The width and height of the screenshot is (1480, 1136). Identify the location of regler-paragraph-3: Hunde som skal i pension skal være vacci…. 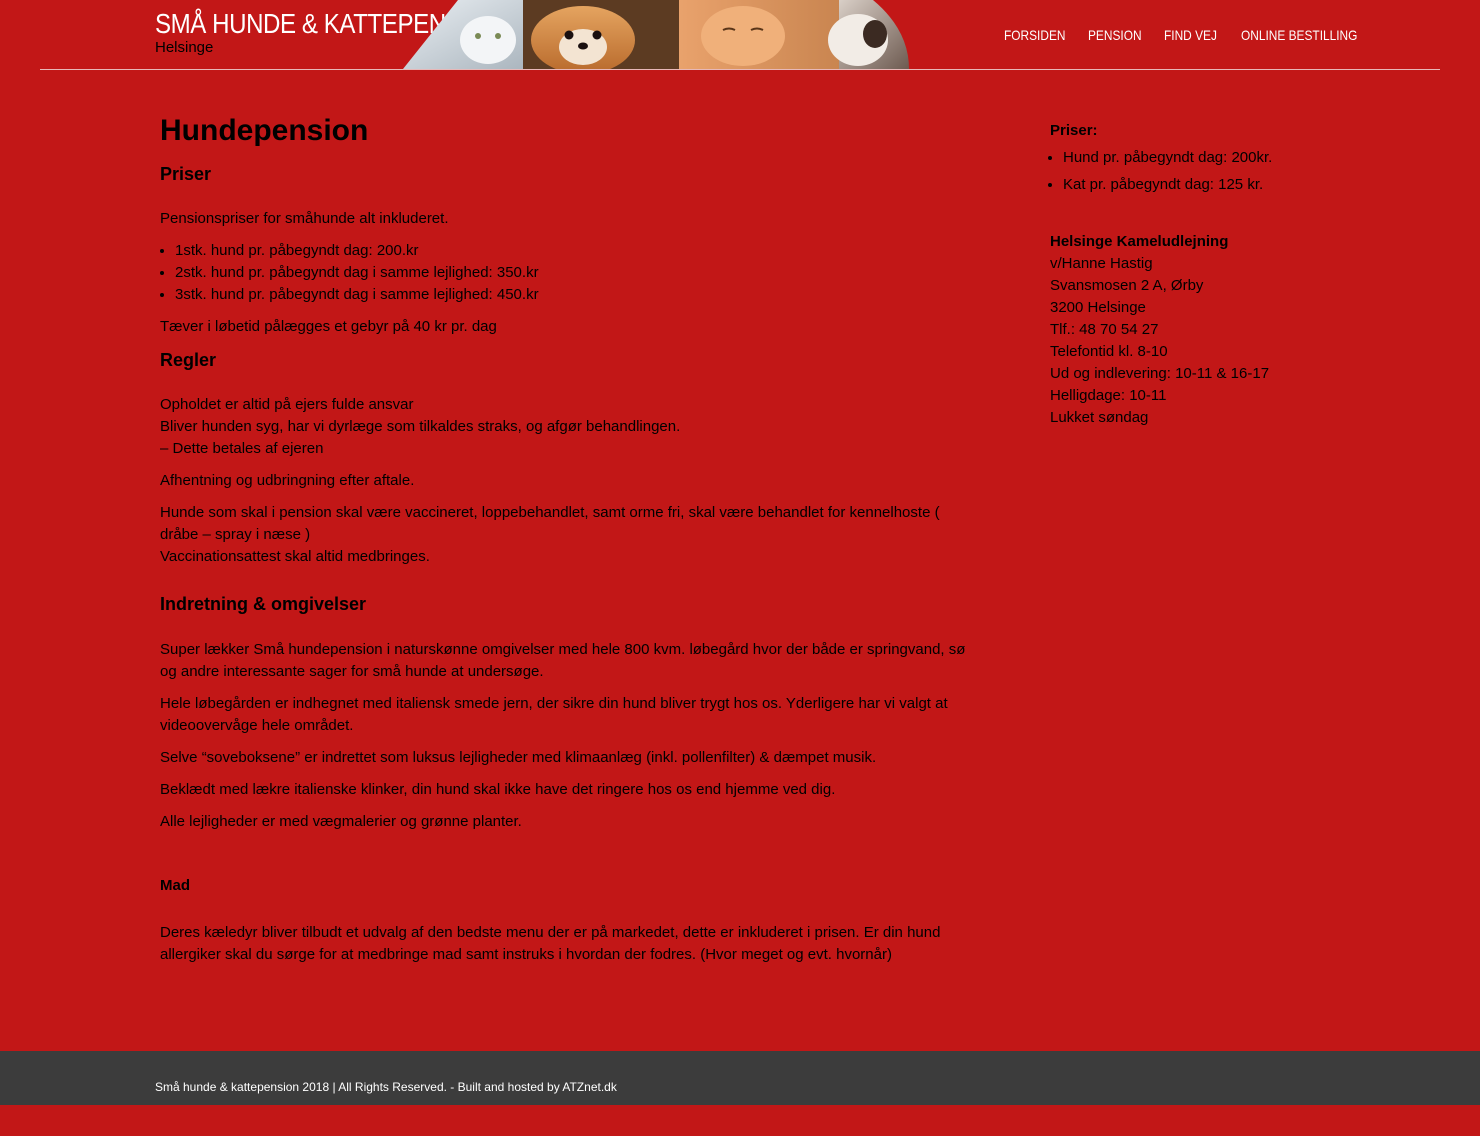
(567, 535).